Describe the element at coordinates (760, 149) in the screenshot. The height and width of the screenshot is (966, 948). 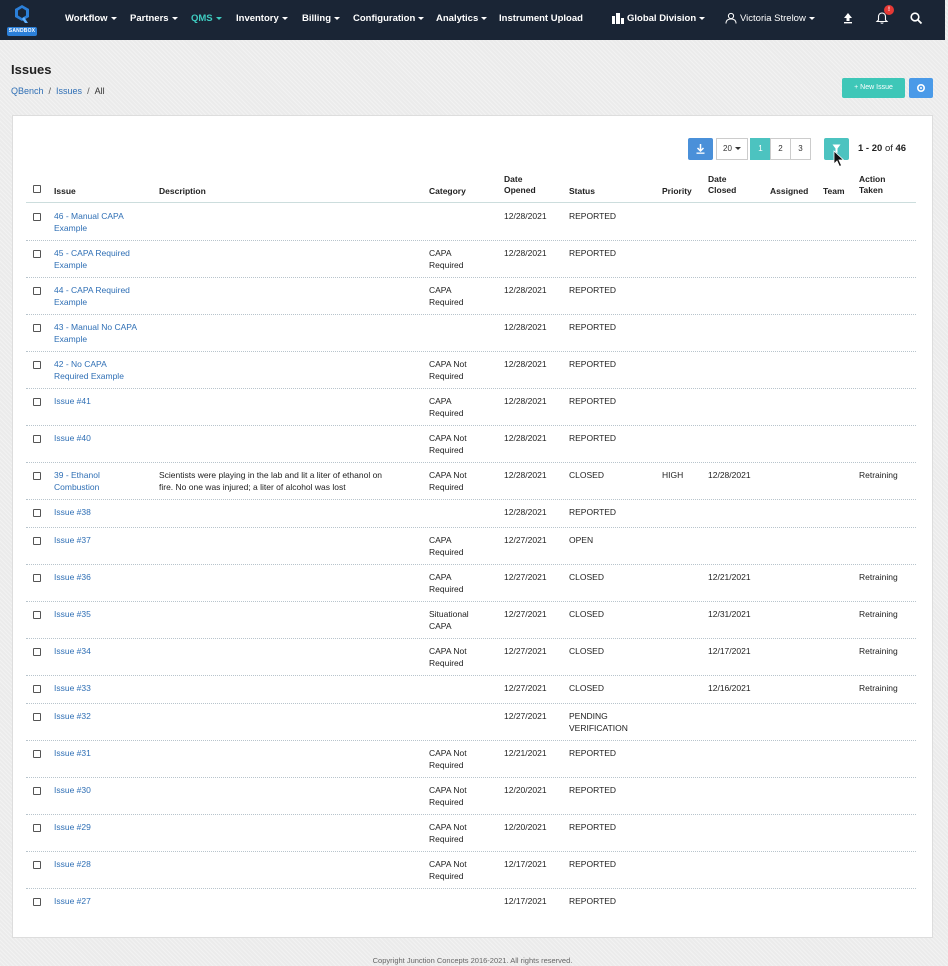
I see `page-1-button: 1` at that location.